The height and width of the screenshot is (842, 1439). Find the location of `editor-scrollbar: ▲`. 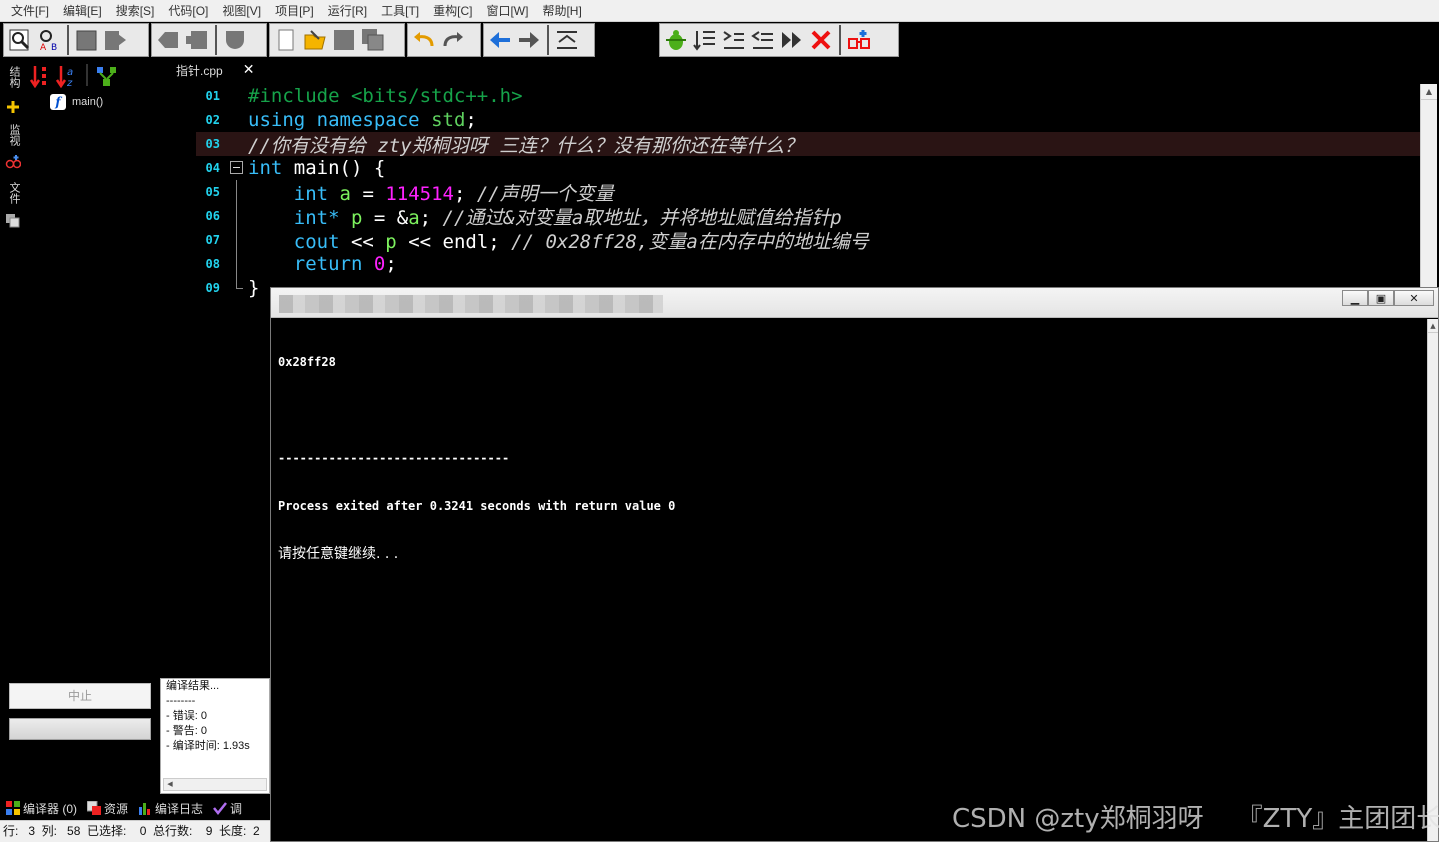

editor-scrollbar: ▲ is located at coordinates (1428, 190).